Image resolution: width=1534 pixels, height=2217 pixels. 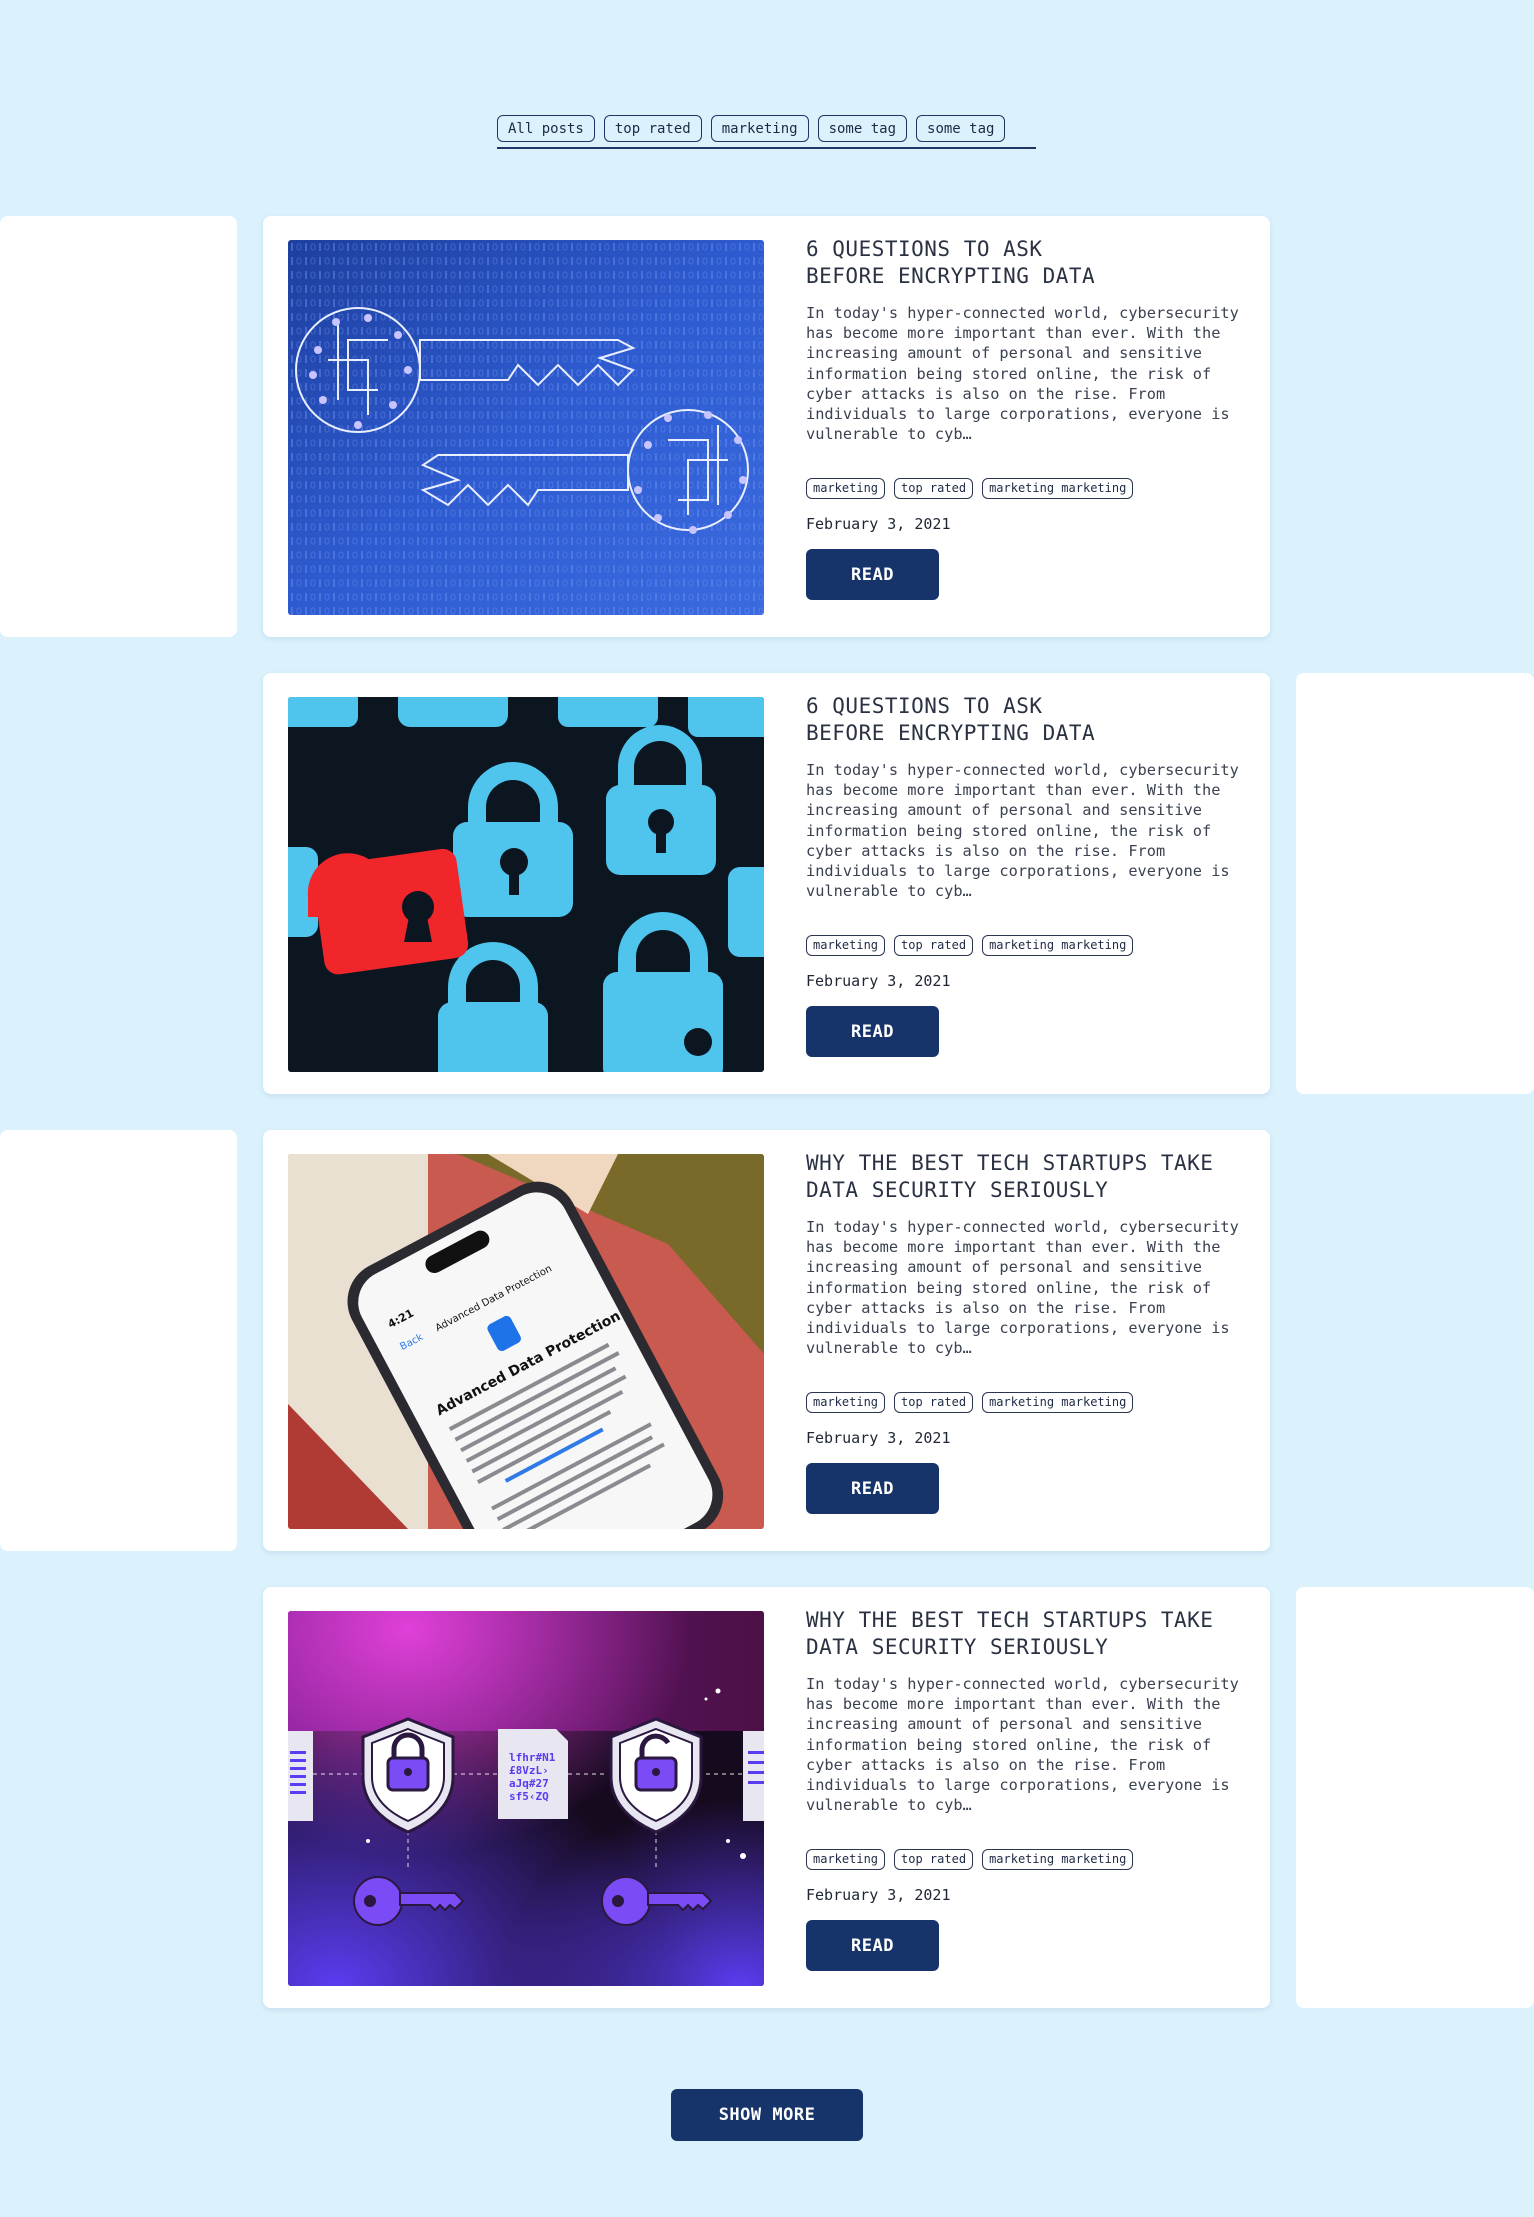 What do you see at coordinates (759, 128) in the screenshot?
I see `filter-marketing: marketing` at bounding box center [759, 128].